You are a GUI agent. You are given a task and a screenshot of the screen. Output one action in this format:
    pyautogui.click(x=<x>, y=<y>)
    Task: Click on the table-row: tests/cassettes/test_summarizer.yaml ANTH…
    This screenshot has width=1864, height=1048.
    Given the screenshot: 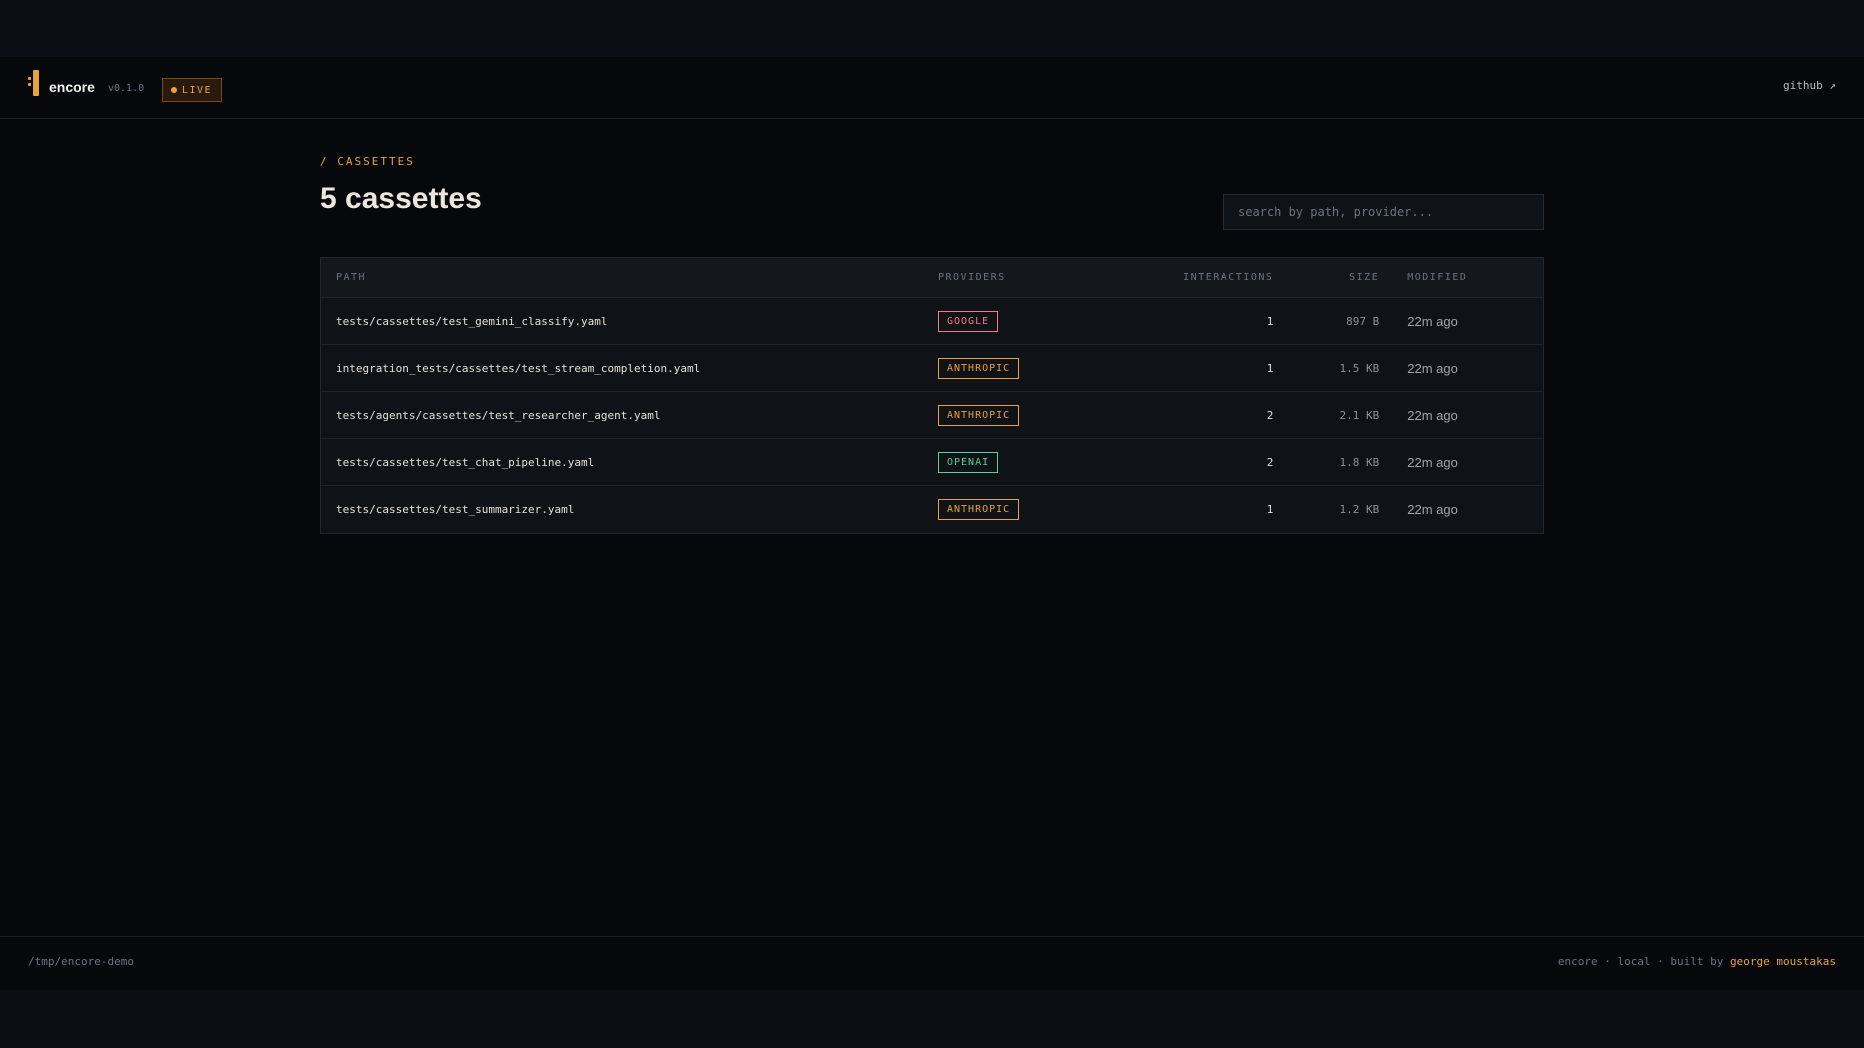 What is the action you would take?
    pyautogui.click(x=932, y=509)
    